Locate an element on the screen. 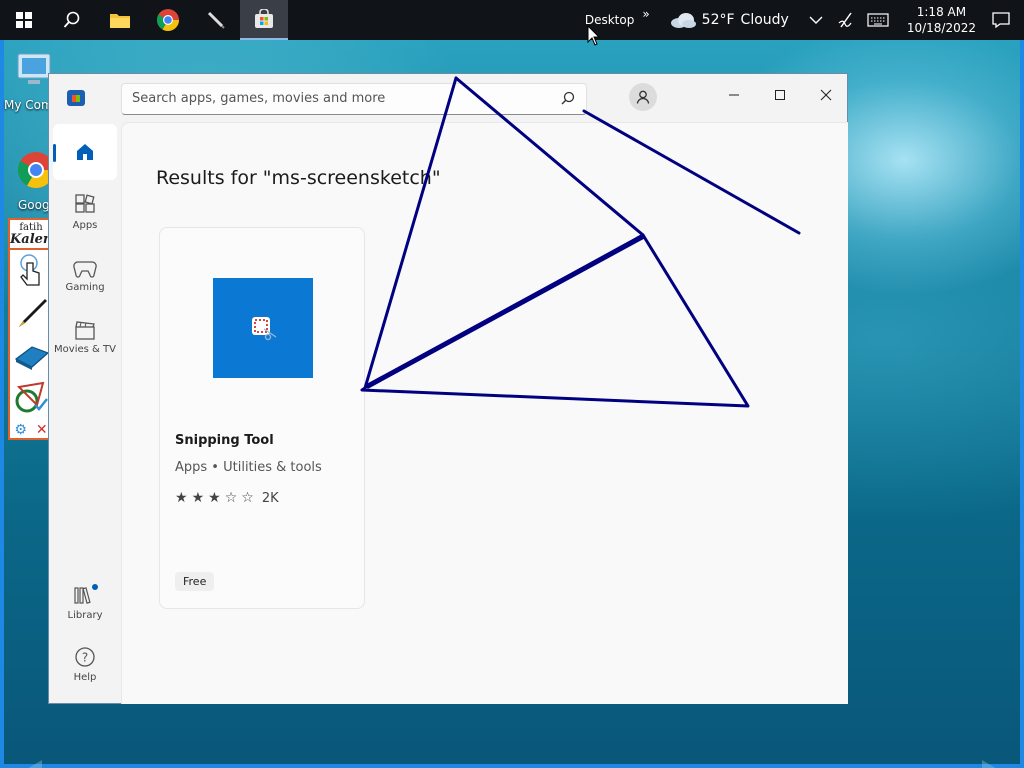  search-button is located at coordinates (72, 20).